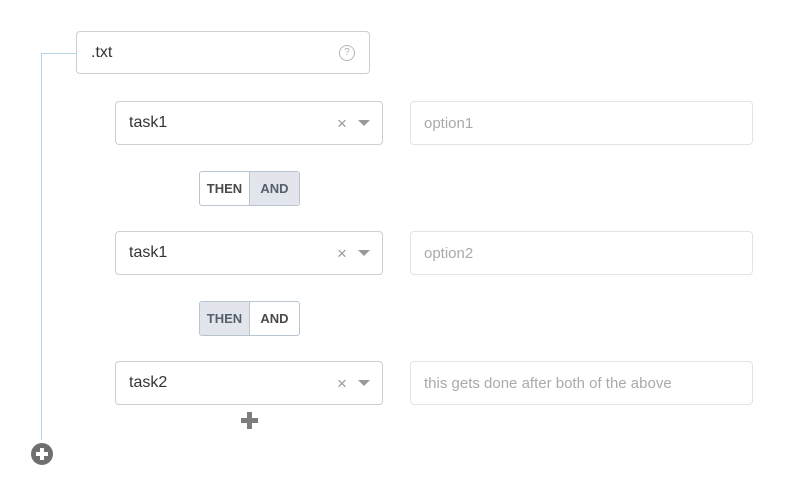  Describe the element at coordinates (249, 123) in the screenshot. I see `task-select-1: task1 ×` at that location.